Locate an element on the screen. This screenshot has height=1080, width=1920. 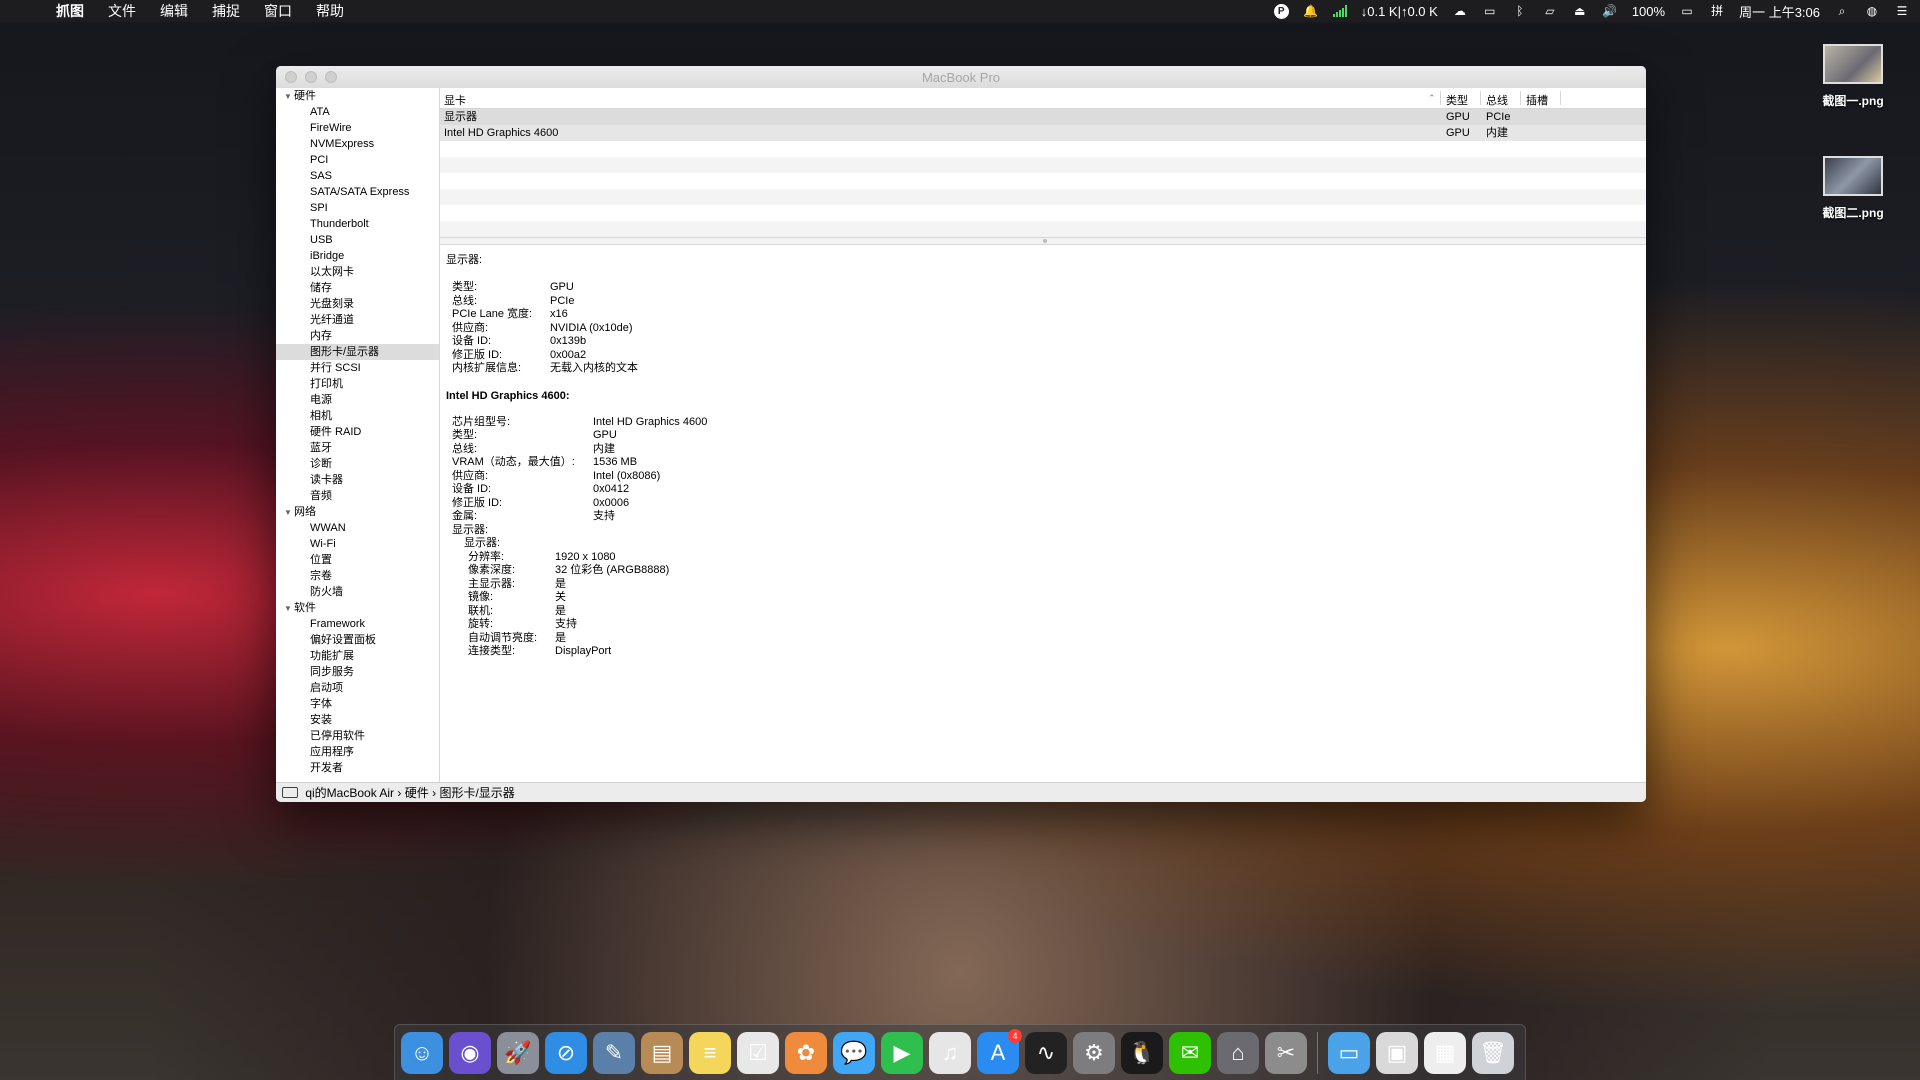
contacts-icon: ▤ is located at coordinates (662, 1052).